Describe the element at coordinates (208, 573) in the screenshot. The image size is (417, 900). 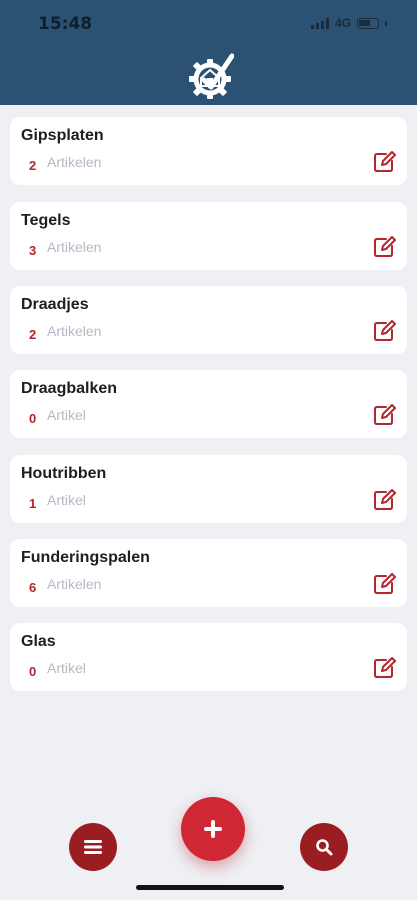
I see `category-card: Funderingspalen 6 Artikelen` at that location.